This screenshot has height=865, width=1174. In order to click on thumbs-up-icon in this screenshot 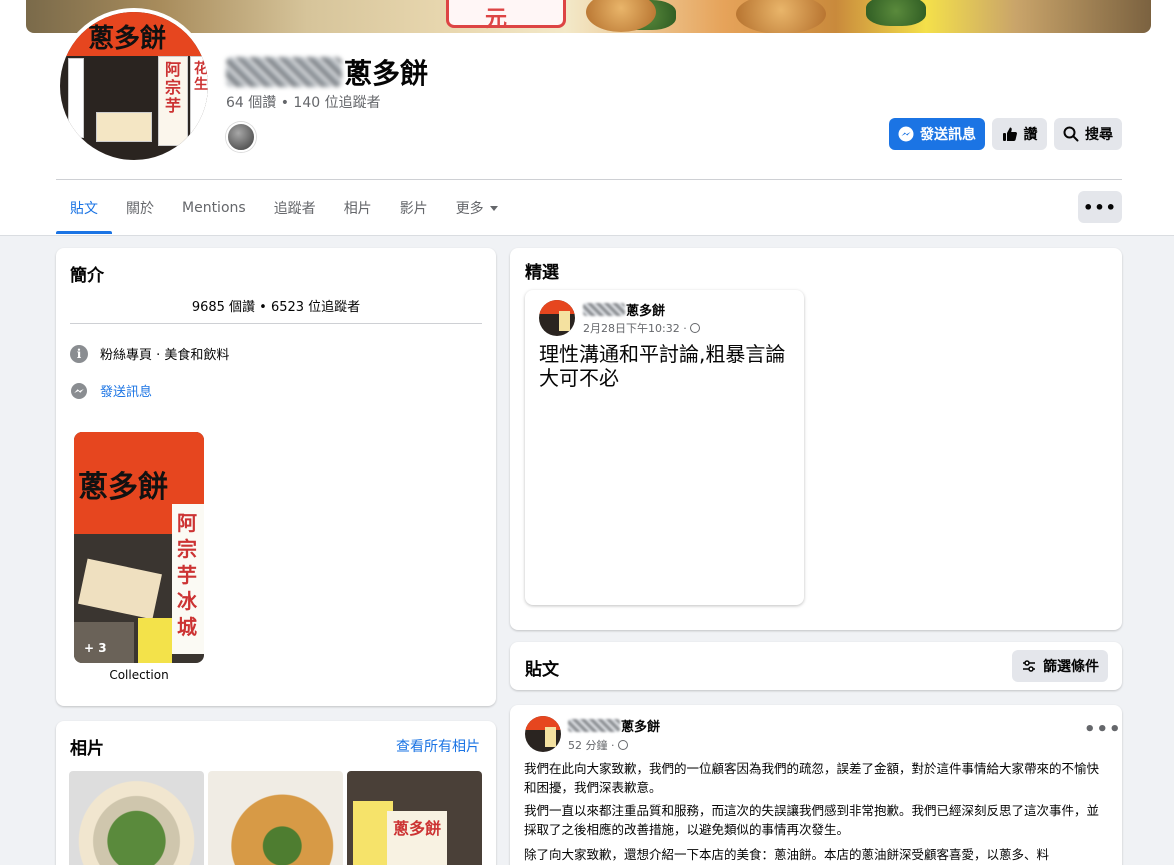, I will do `click(1009, 134)`.